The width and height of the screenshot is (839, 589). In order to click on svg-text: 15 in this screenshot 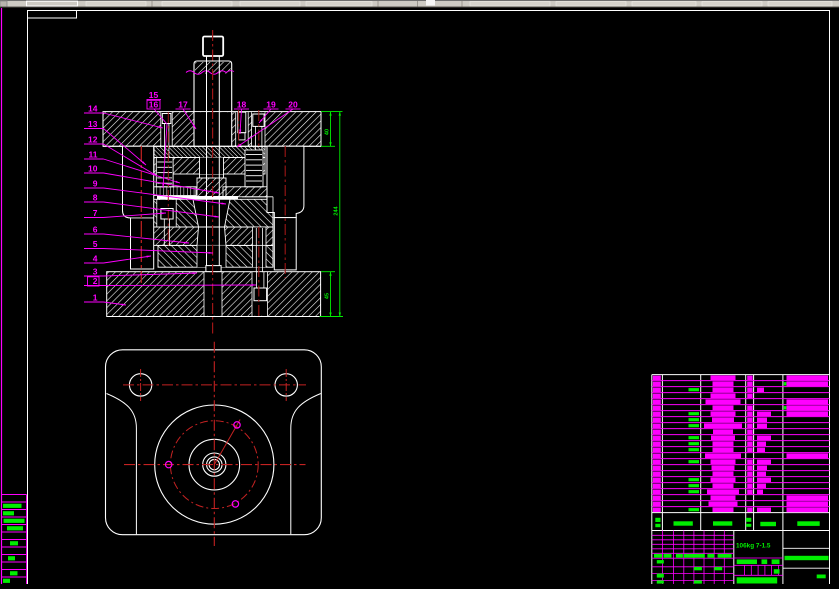, I will do `click(154, 95)`.